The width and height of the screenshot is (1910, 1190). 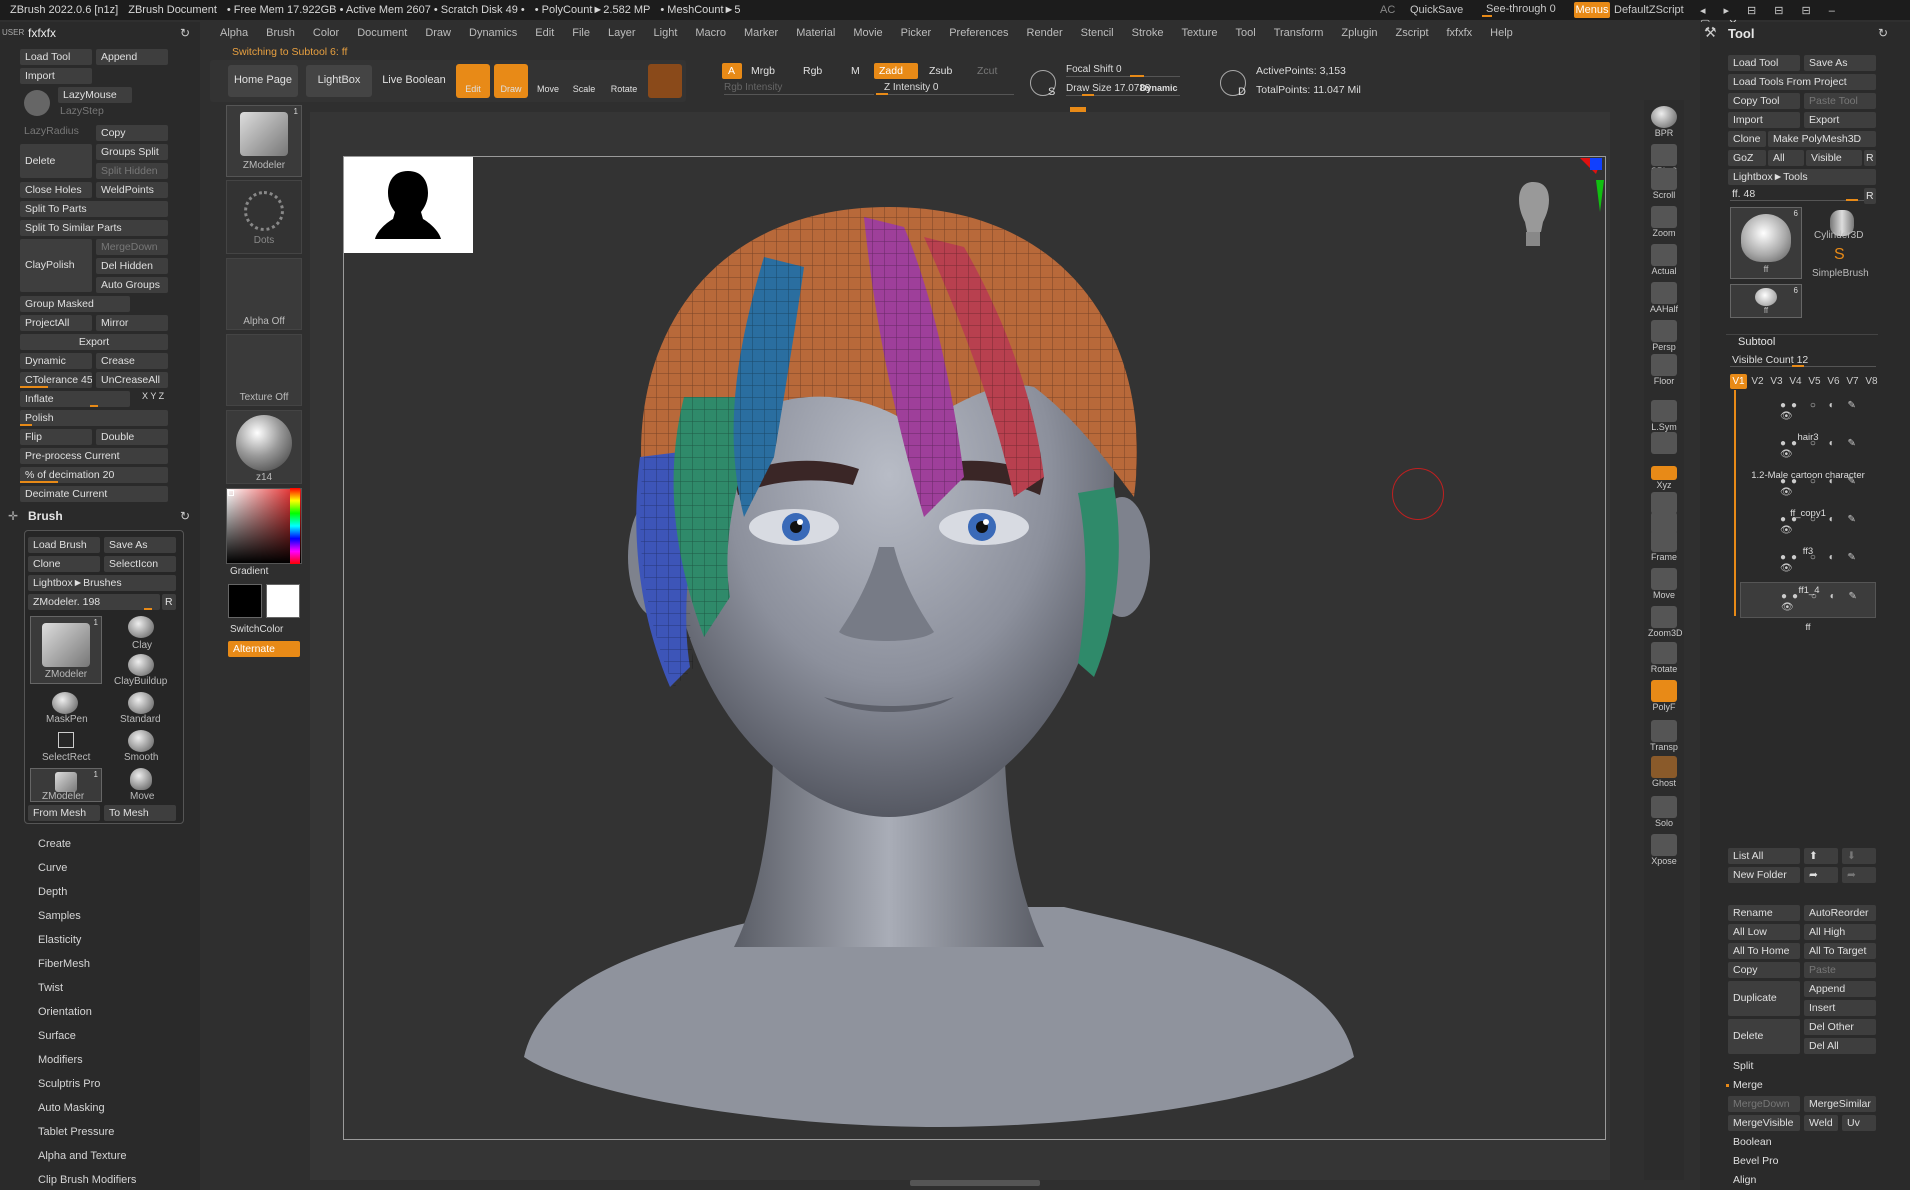 What do you see at coordinates (94, 602) in the screenshot?
I see `zmodeler-size-slider: ZModeler. 198` at bounding box center [94, 602].